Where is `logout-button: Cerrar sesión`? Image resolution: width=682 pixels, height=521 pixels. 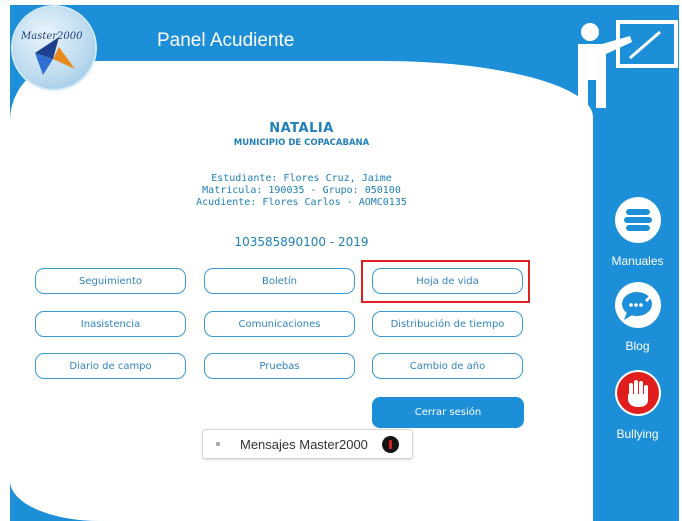
logout-button: Cerrar sesión is located at coordinates (448, 412).